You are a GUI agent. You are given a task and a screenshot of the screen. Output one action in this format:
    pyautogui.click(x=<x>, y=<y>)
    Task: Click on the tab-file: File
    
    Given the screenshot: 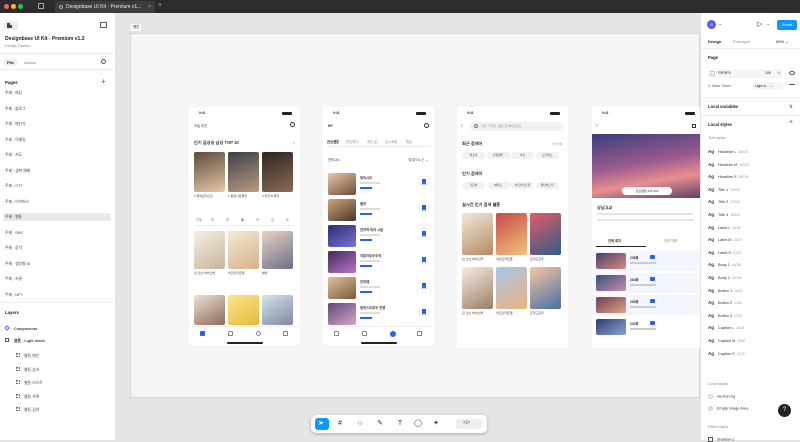 What is the action you would take?
    pyautogui.click(x=10, y=62)
    